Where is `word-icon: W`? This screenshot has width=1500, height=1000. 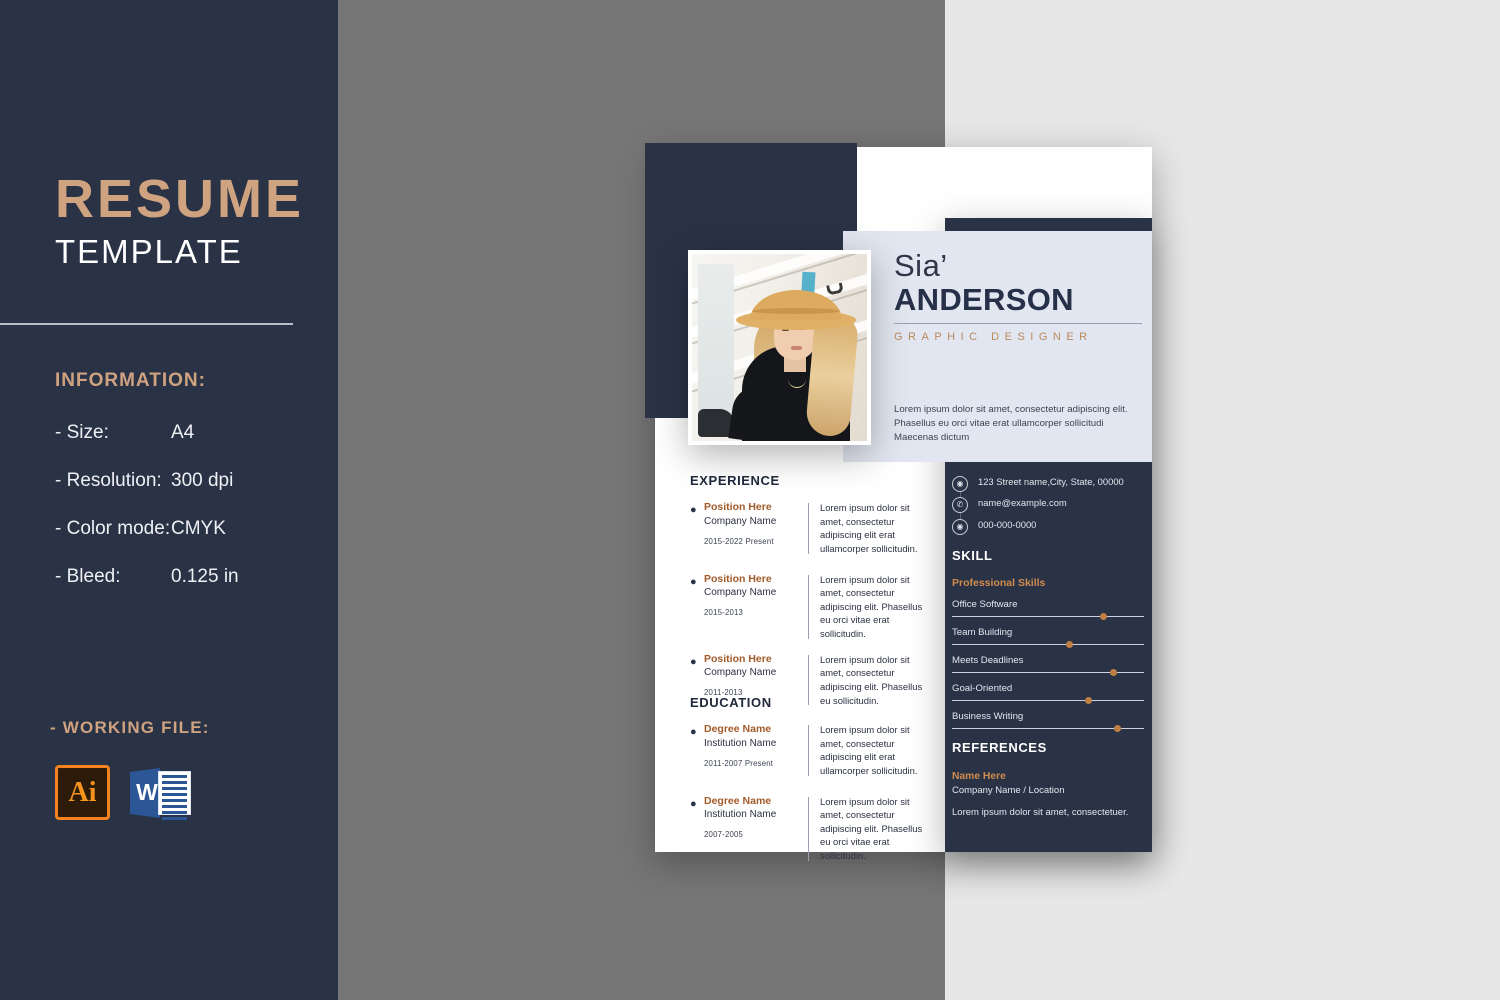
word-icon: W is located at coordinates (161, 792).